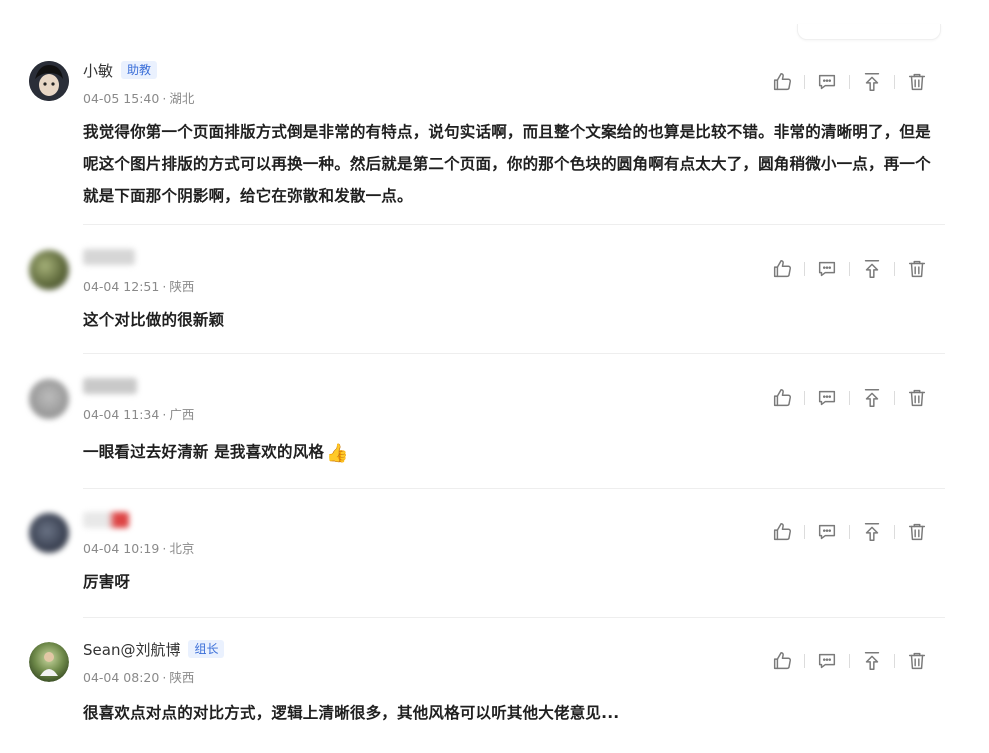 The height and width of the screenshot is (753, 989). I want to click on comment-text-body: 一眼看过去好清新 是我喜欢的风格, so click(204, 452).